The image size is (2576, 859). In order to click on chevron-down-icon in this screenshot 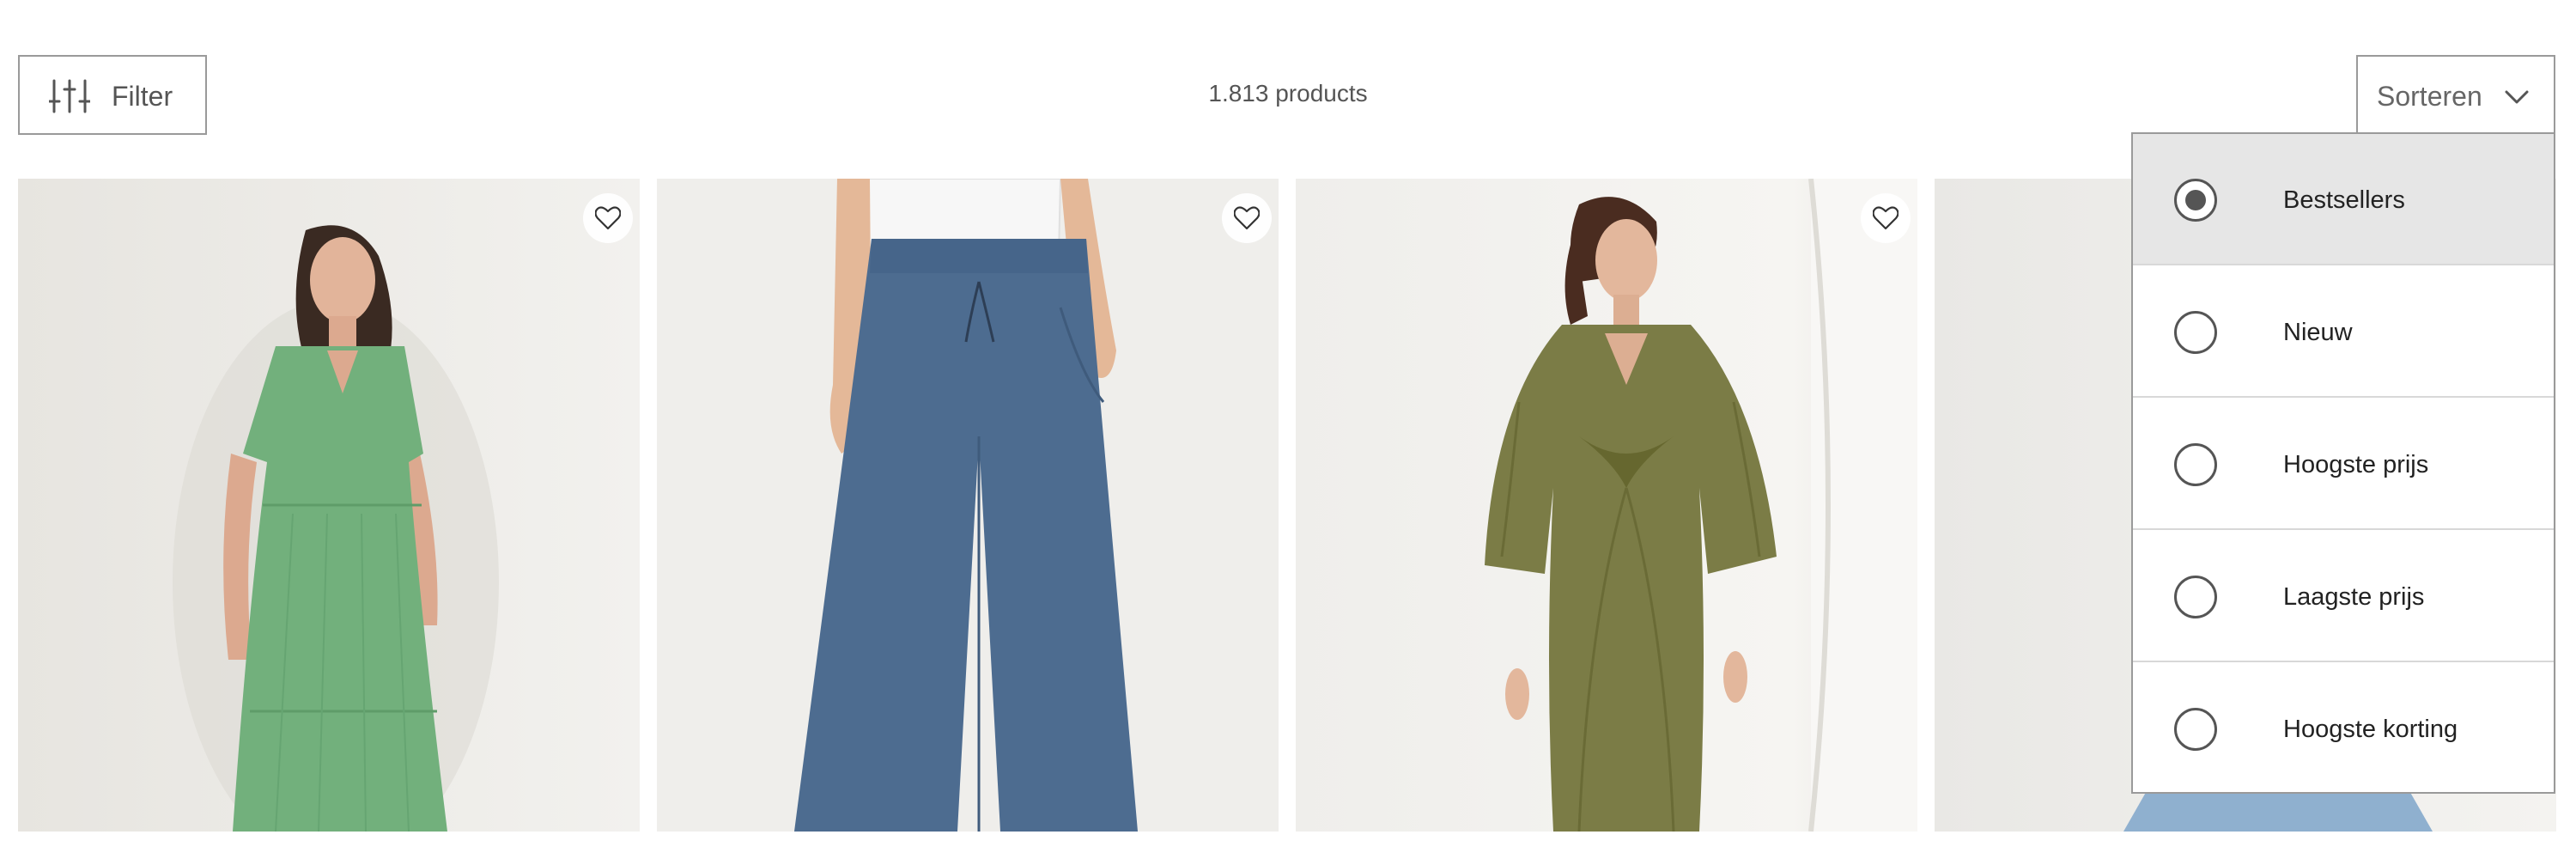, I will do `click(2517, 97)`.